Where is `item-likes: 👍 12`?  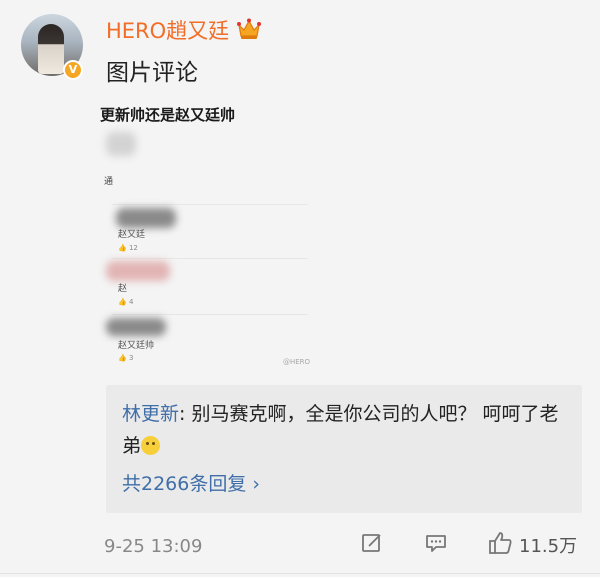
item-likes: 👍 12 is located at coordinates (128, 248).